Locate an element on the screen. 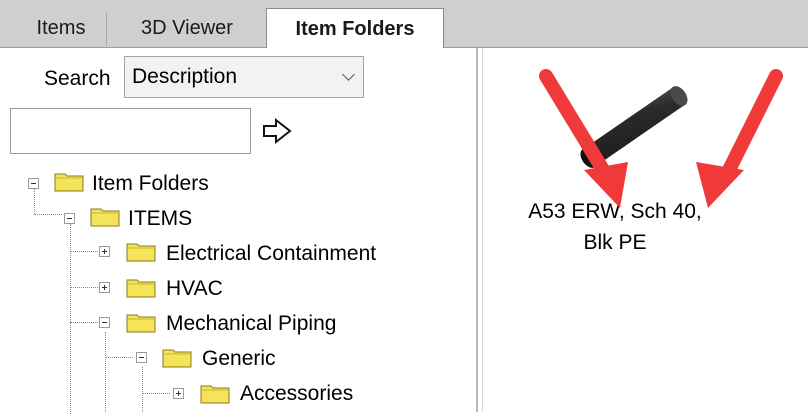  tab-strip: Items 3D Viewer Item Folders is located at coordinates (404, 24).